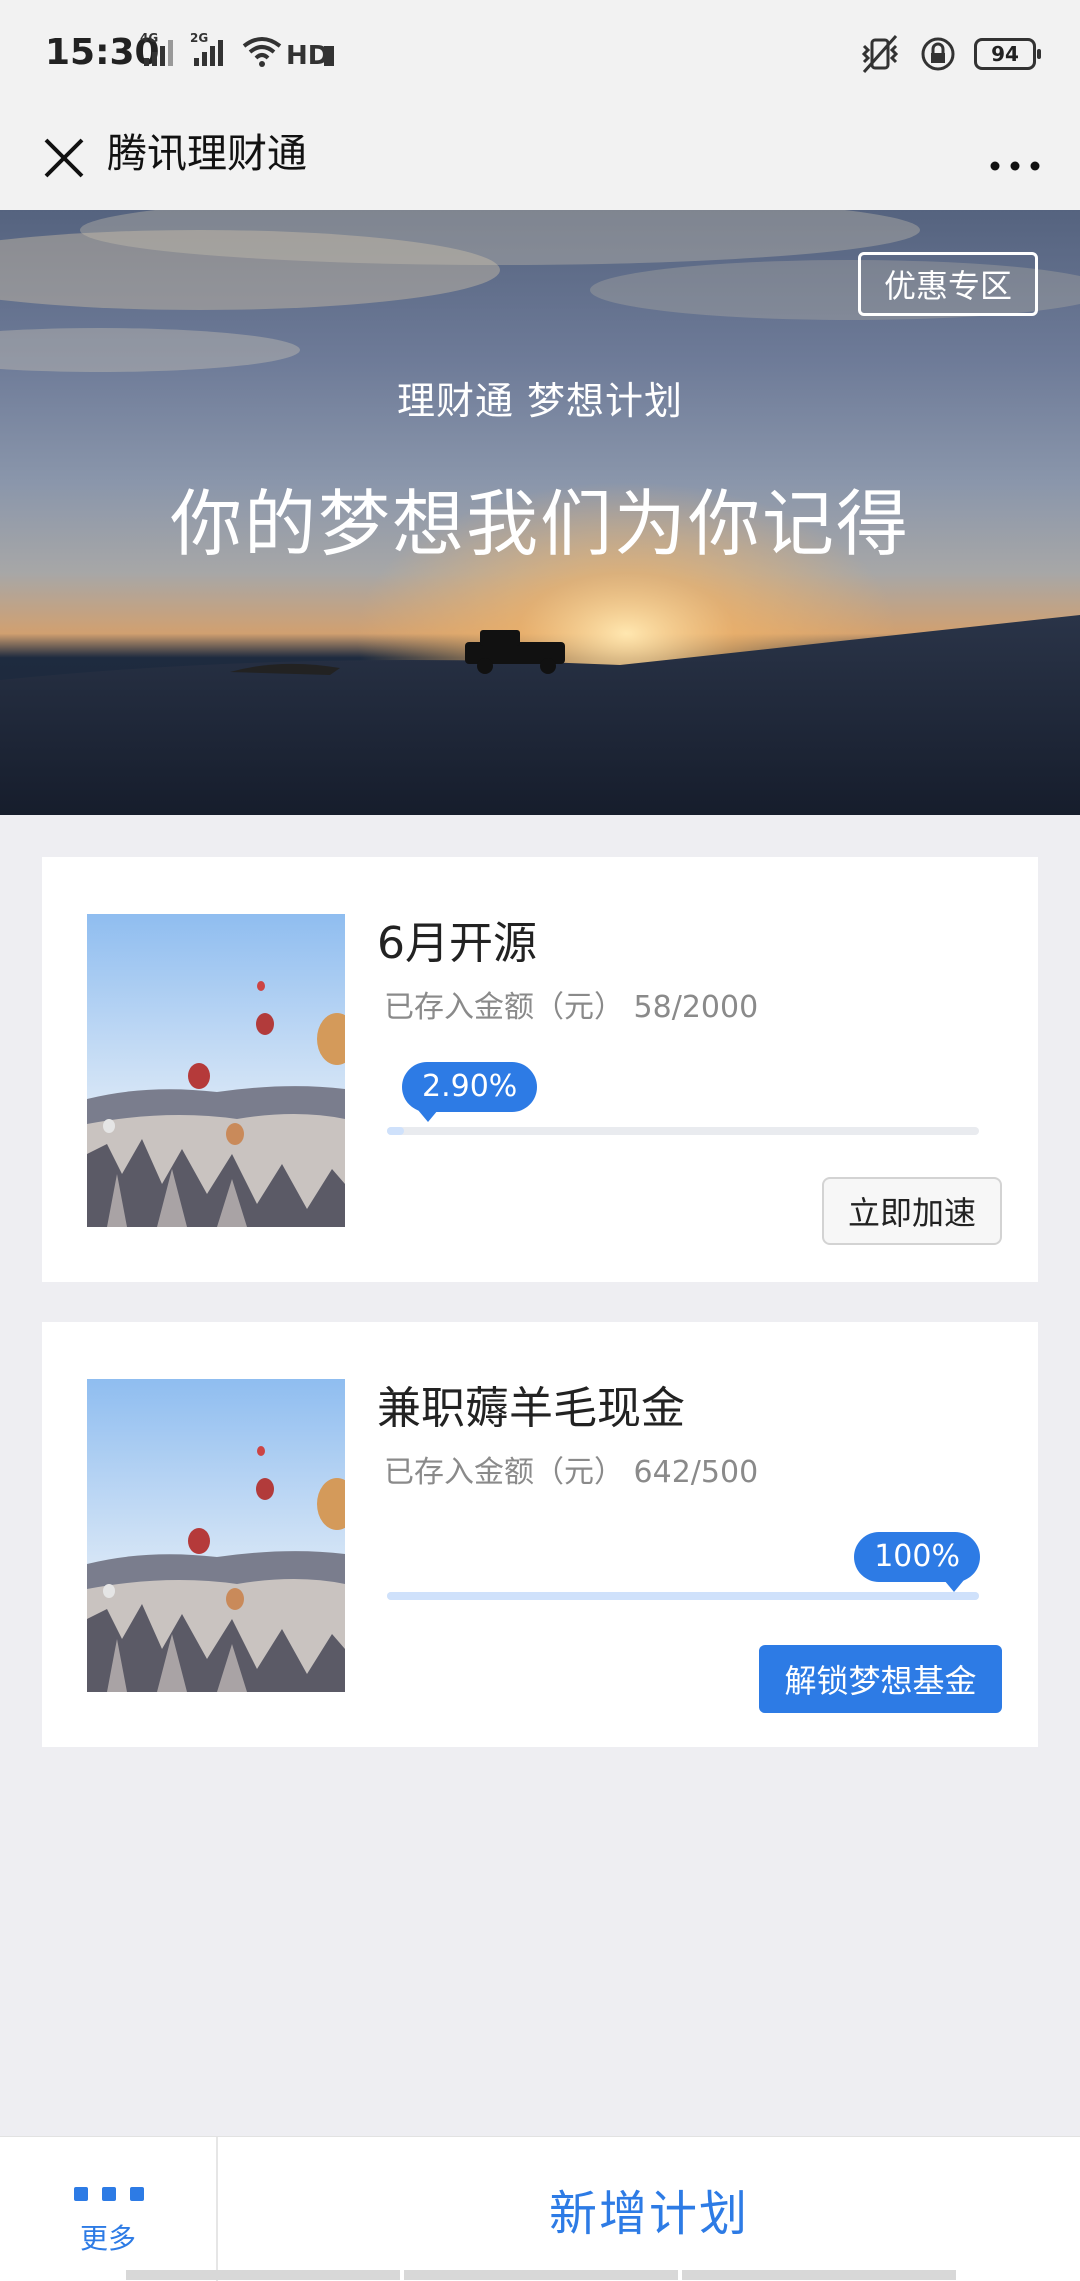  Describe the element at coordinates (880, 54) in the screenshot. I see `vibrate-icon` at that location.